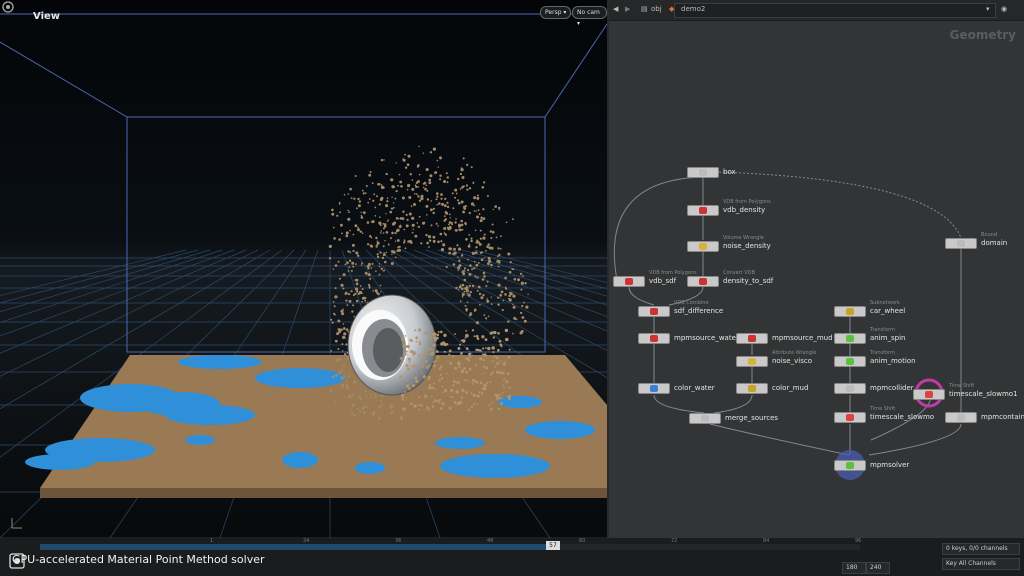 The height and width of the screenshot is (576, 1024). Describe the element at coordinates (752, 361) in the screenshot. I see `node-noise-visco` at that location.